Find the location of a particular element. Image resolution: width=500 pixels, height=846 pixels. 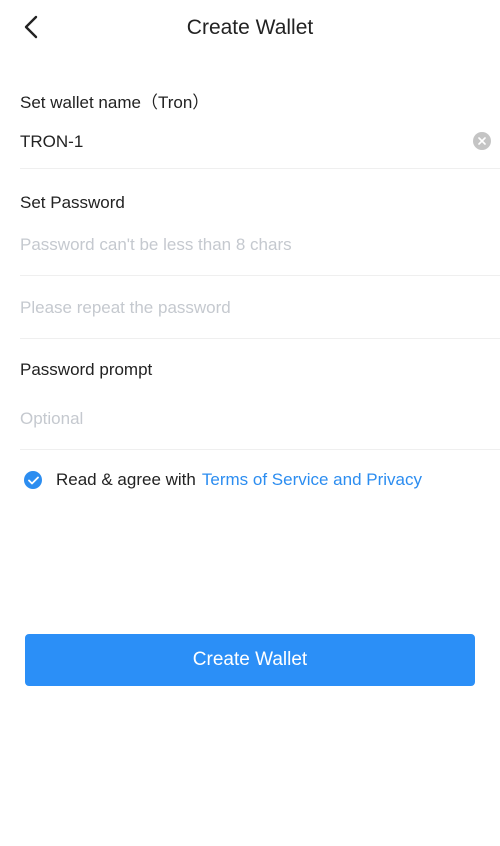

password-prompt-field-wrap is located at coordinates (260, 419).